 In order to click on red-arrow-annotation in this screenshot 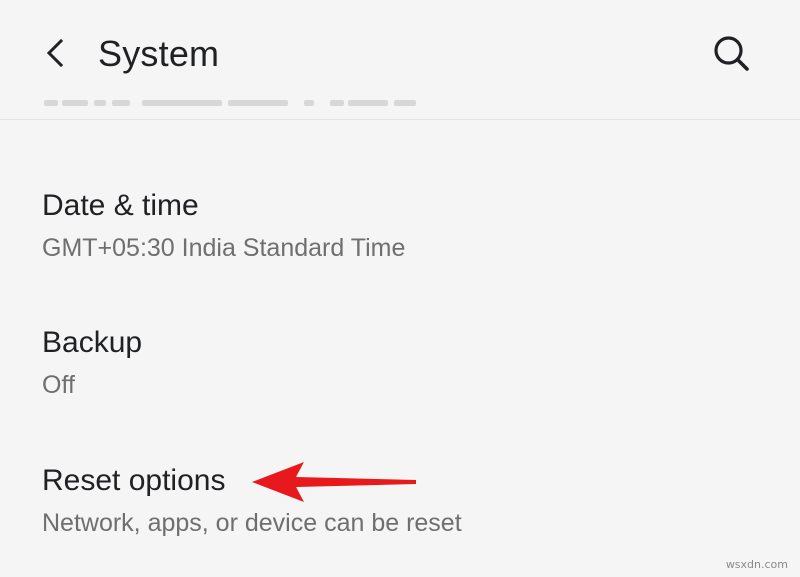, I will do `click(334, 482)`.